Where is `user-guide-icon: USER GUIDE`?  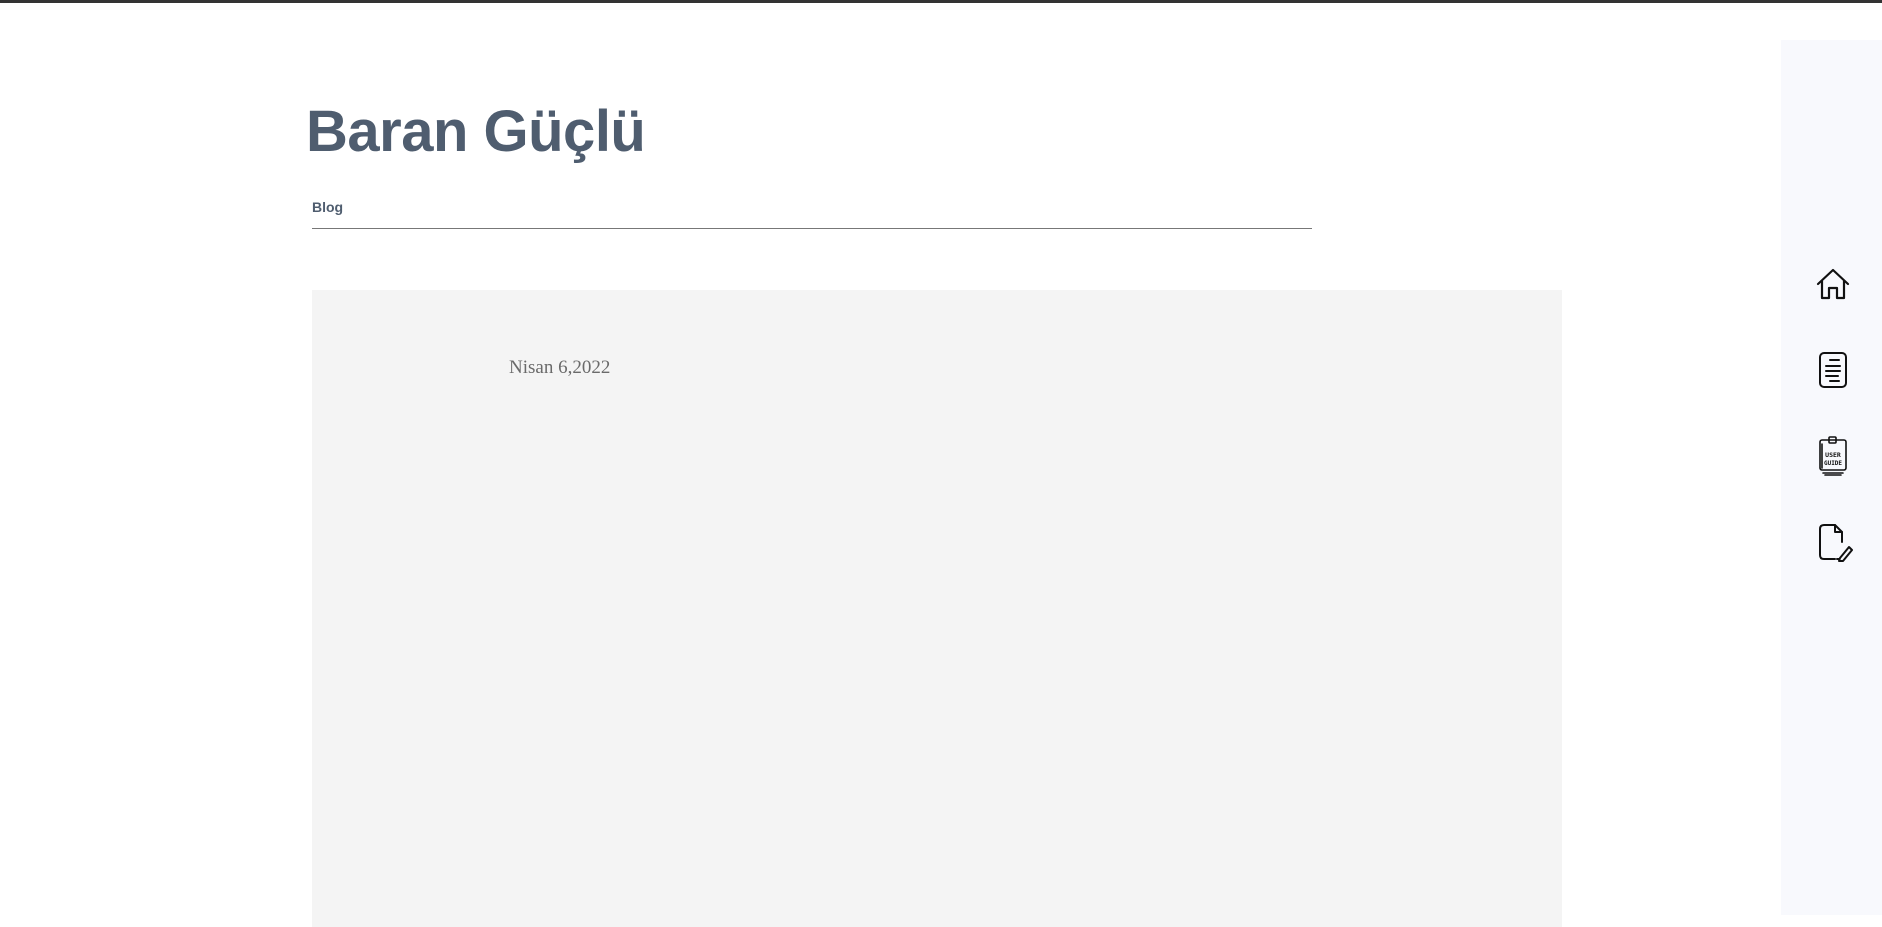 user-guide-icon: USER GUIDE is located at coordinates (1833, 456).